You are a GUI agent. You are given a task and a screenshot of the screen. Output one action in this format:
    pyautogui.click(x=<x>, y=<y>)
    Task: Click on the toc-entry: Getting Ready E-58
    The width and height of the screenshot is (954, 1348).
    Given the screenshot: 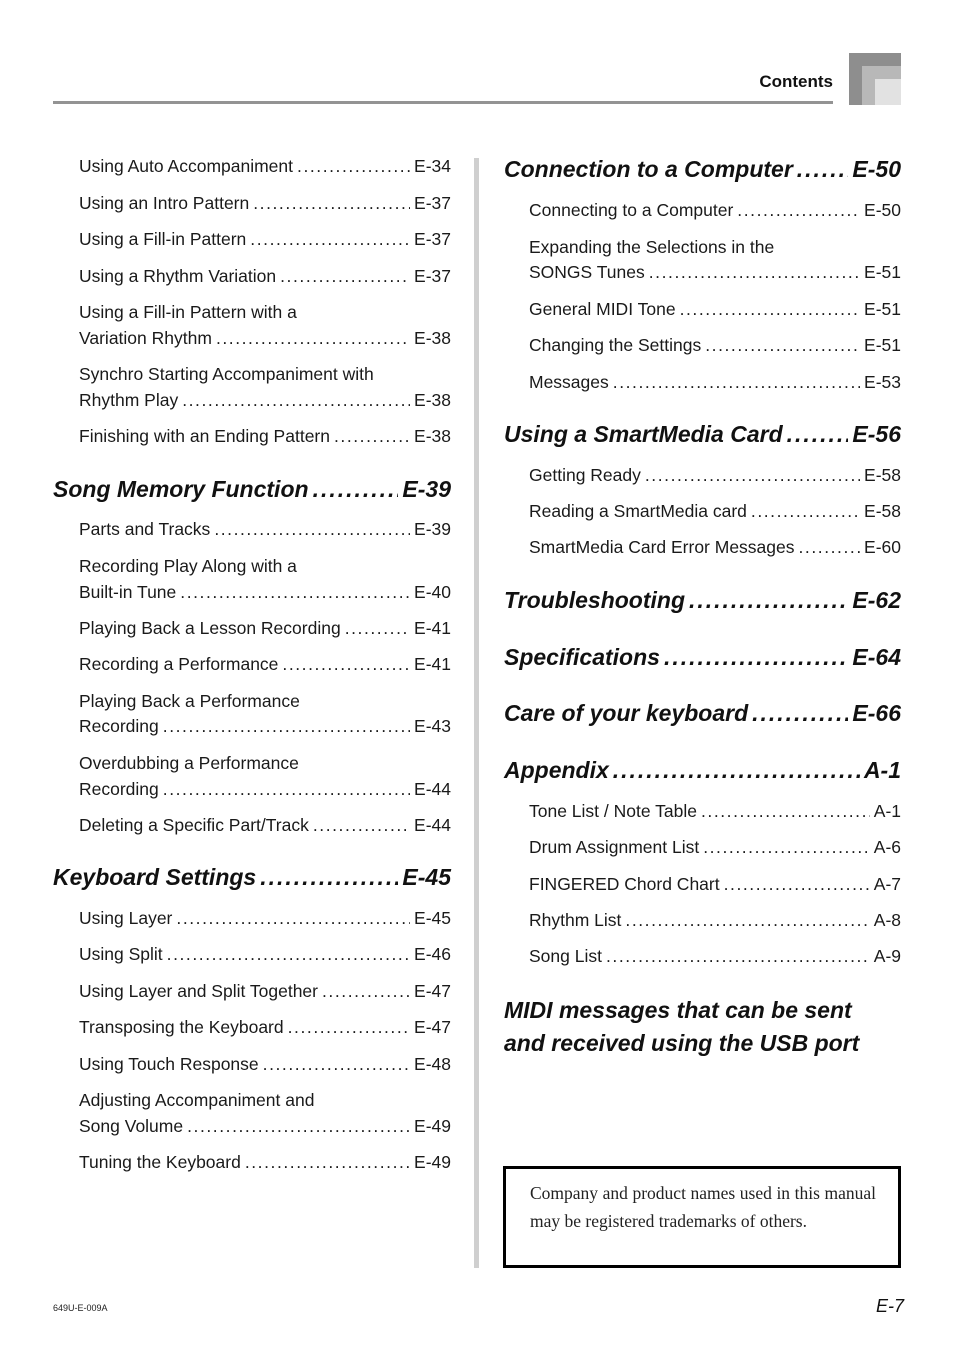 What is the action you would take?
    pyautogui.click(x=715, y=475)
    